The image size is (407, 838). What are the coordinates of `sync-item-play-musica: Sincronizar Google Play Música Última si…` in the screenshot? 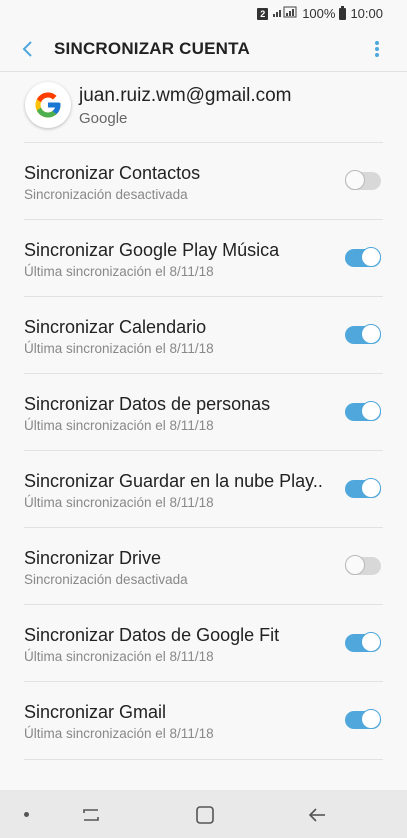 It's located at (203, 257).